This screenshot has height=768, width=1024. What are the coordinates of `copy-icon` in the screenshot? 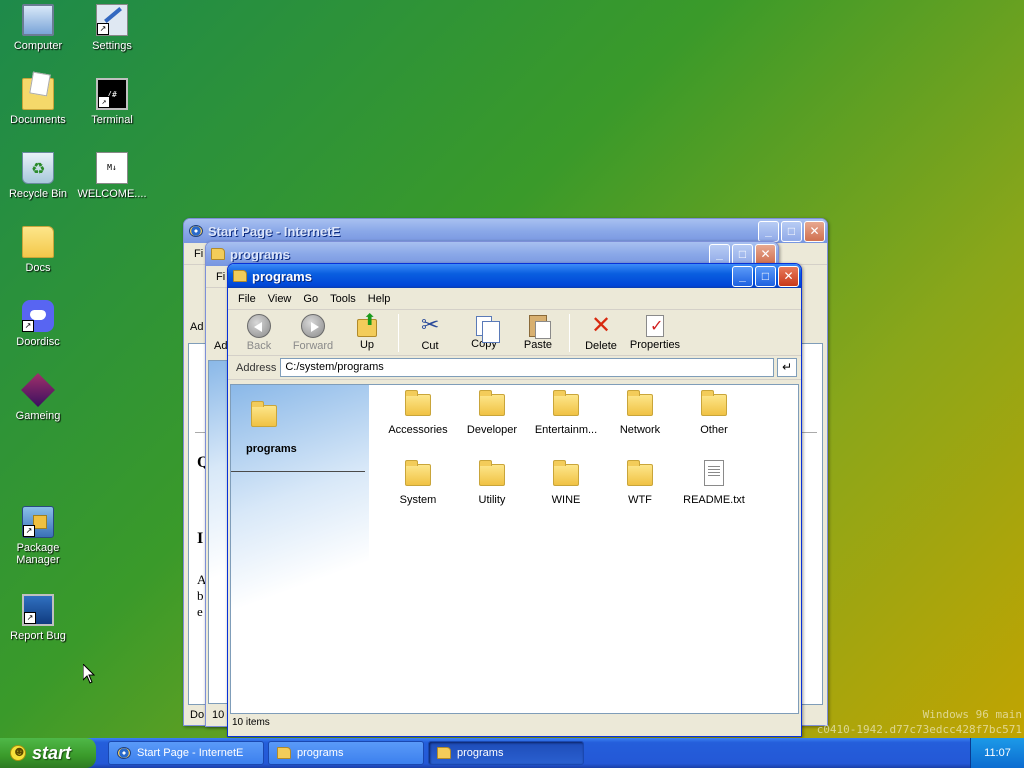 It's located at (488, 329).